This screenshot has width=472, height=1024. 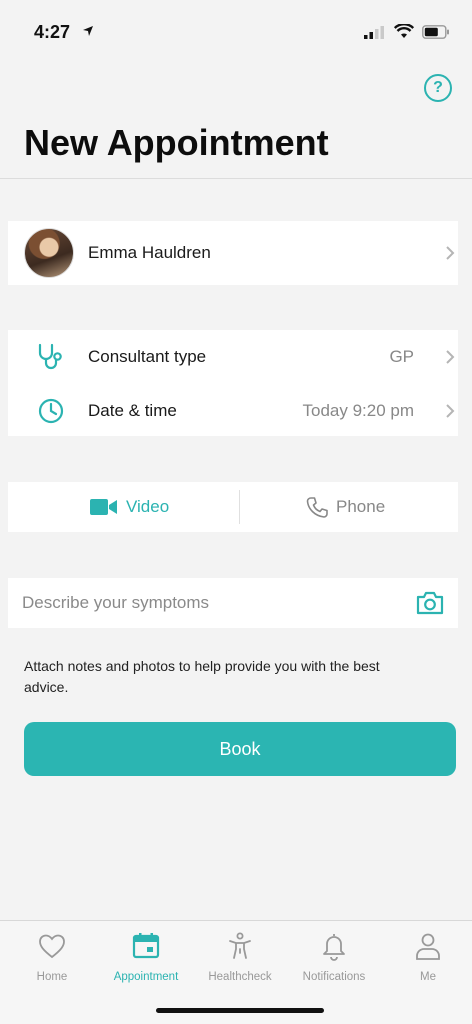 What do you see at coordinates (240, 945) in the screenshot?
I see `body-icon` at bounding box center [240, 945].